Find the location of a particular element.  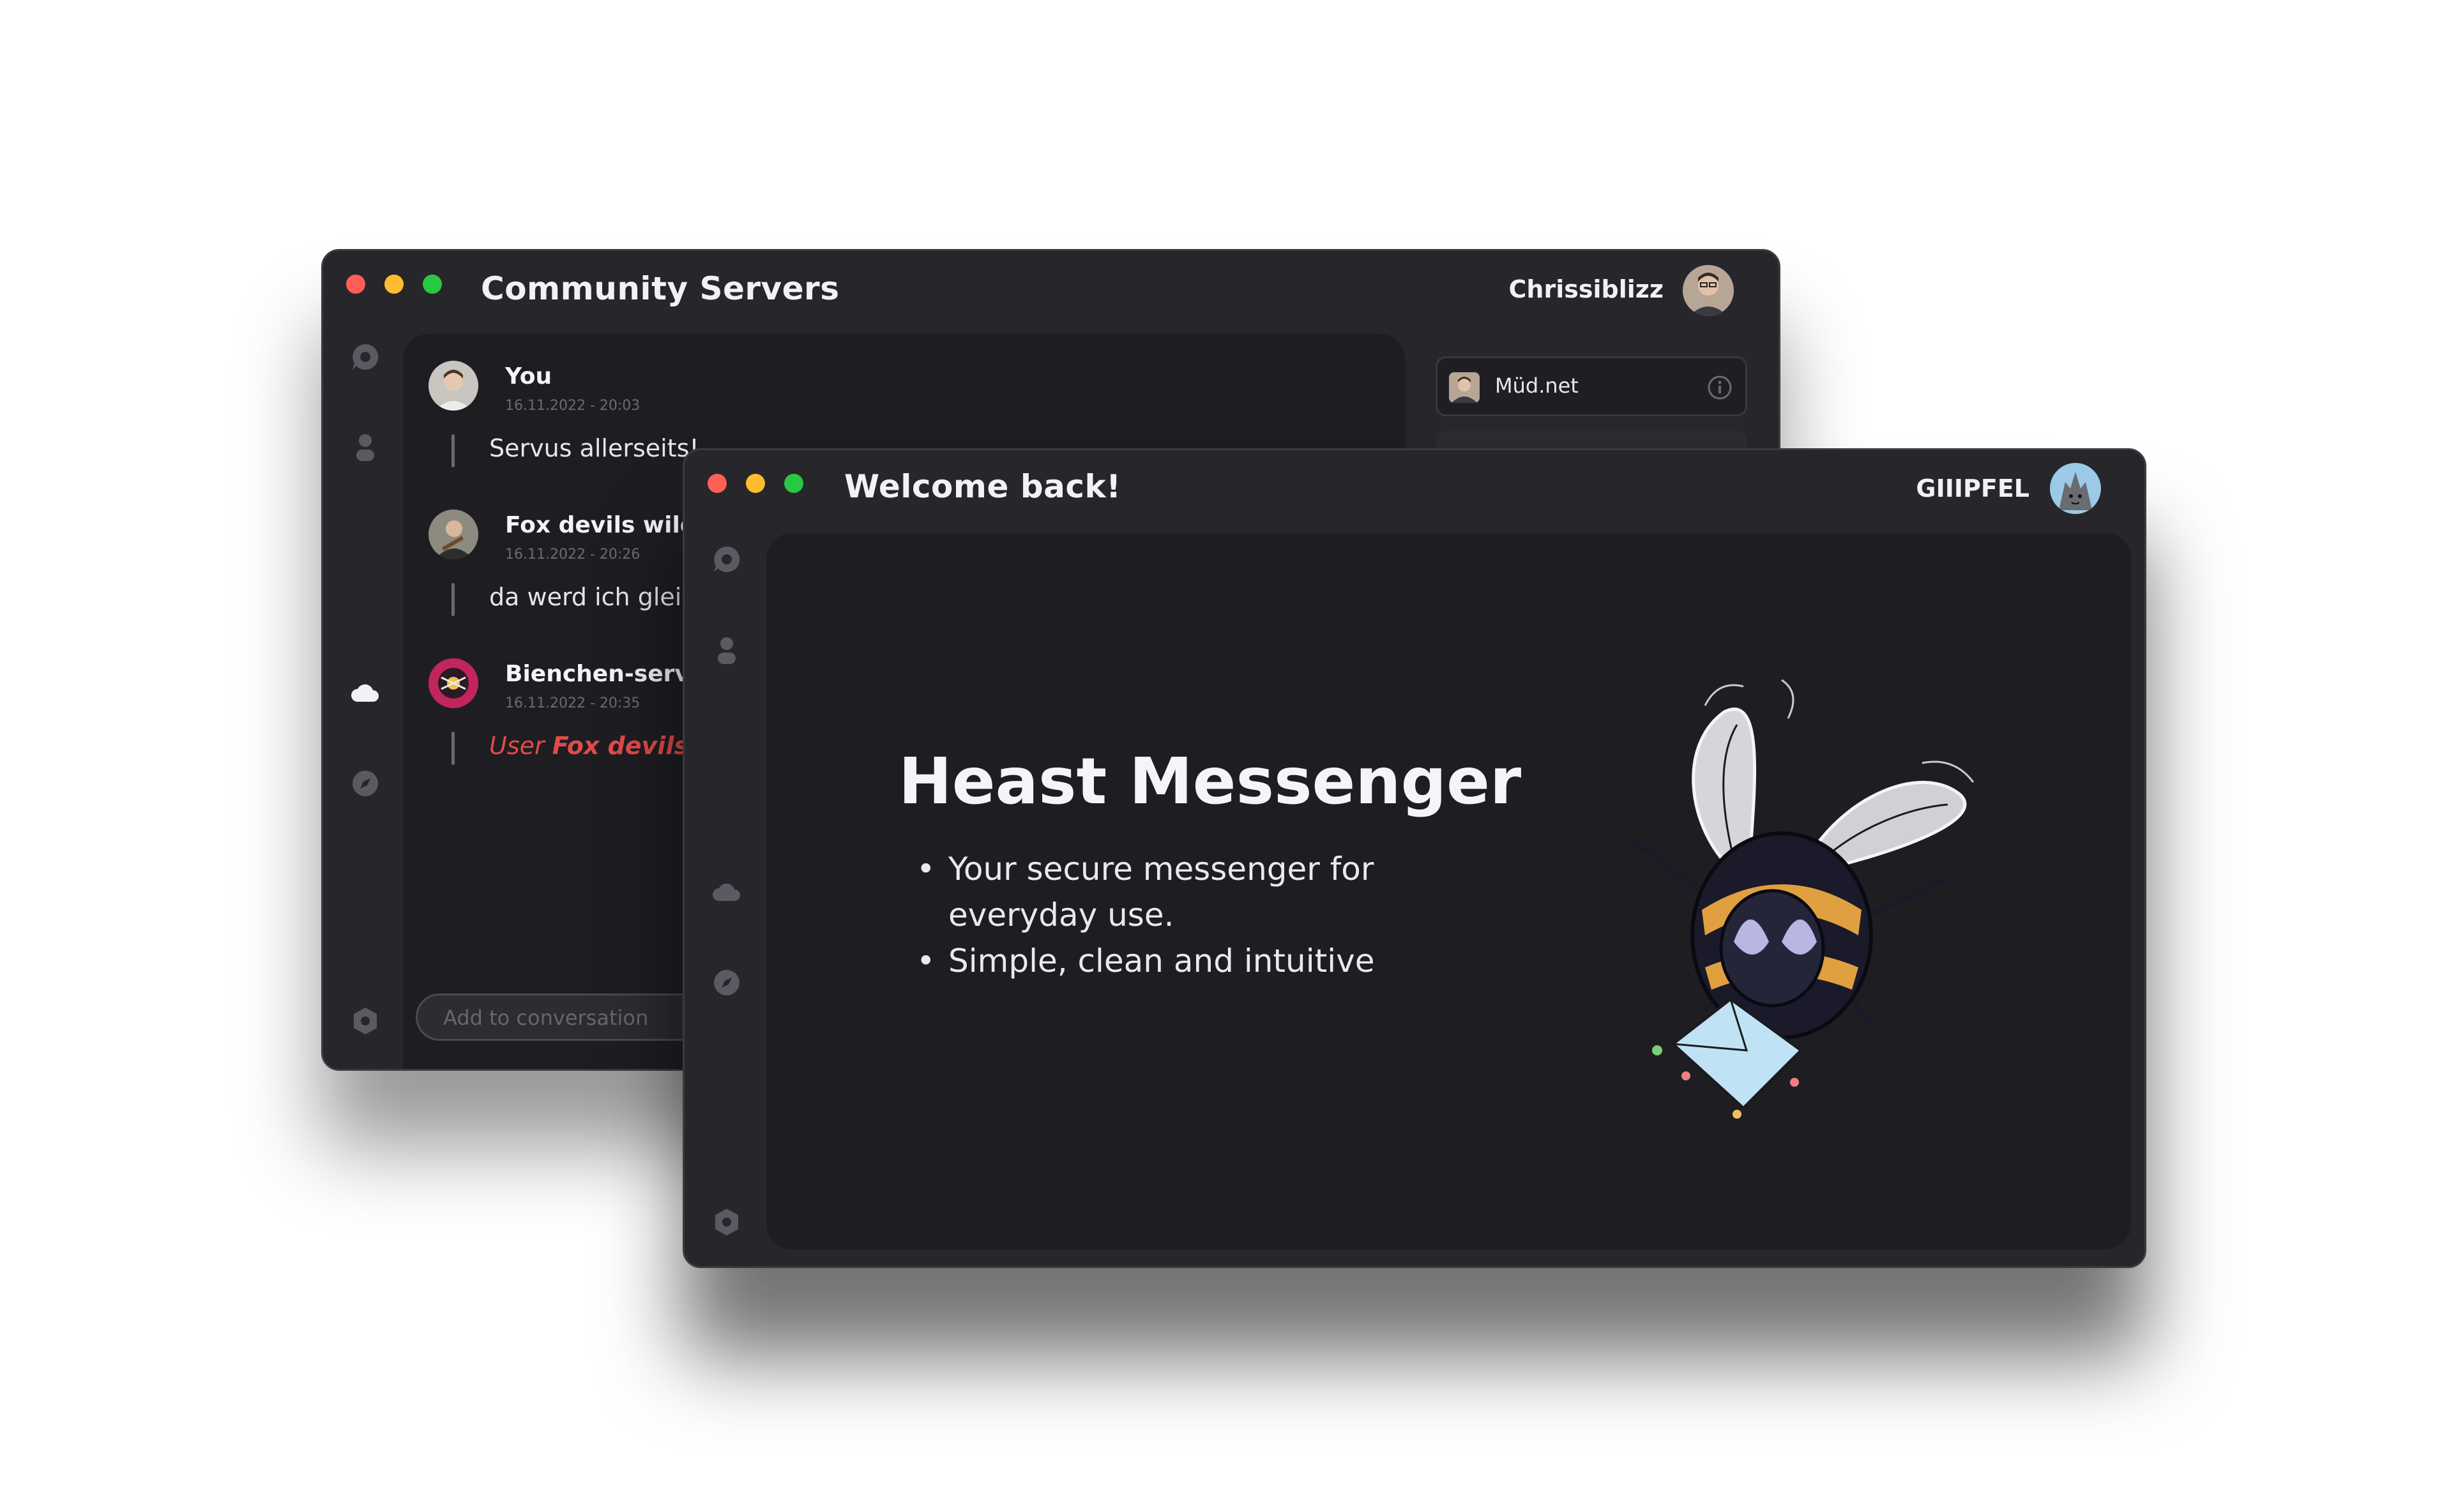

message-author: Fox devils wild is located at coordinates (601, 525).